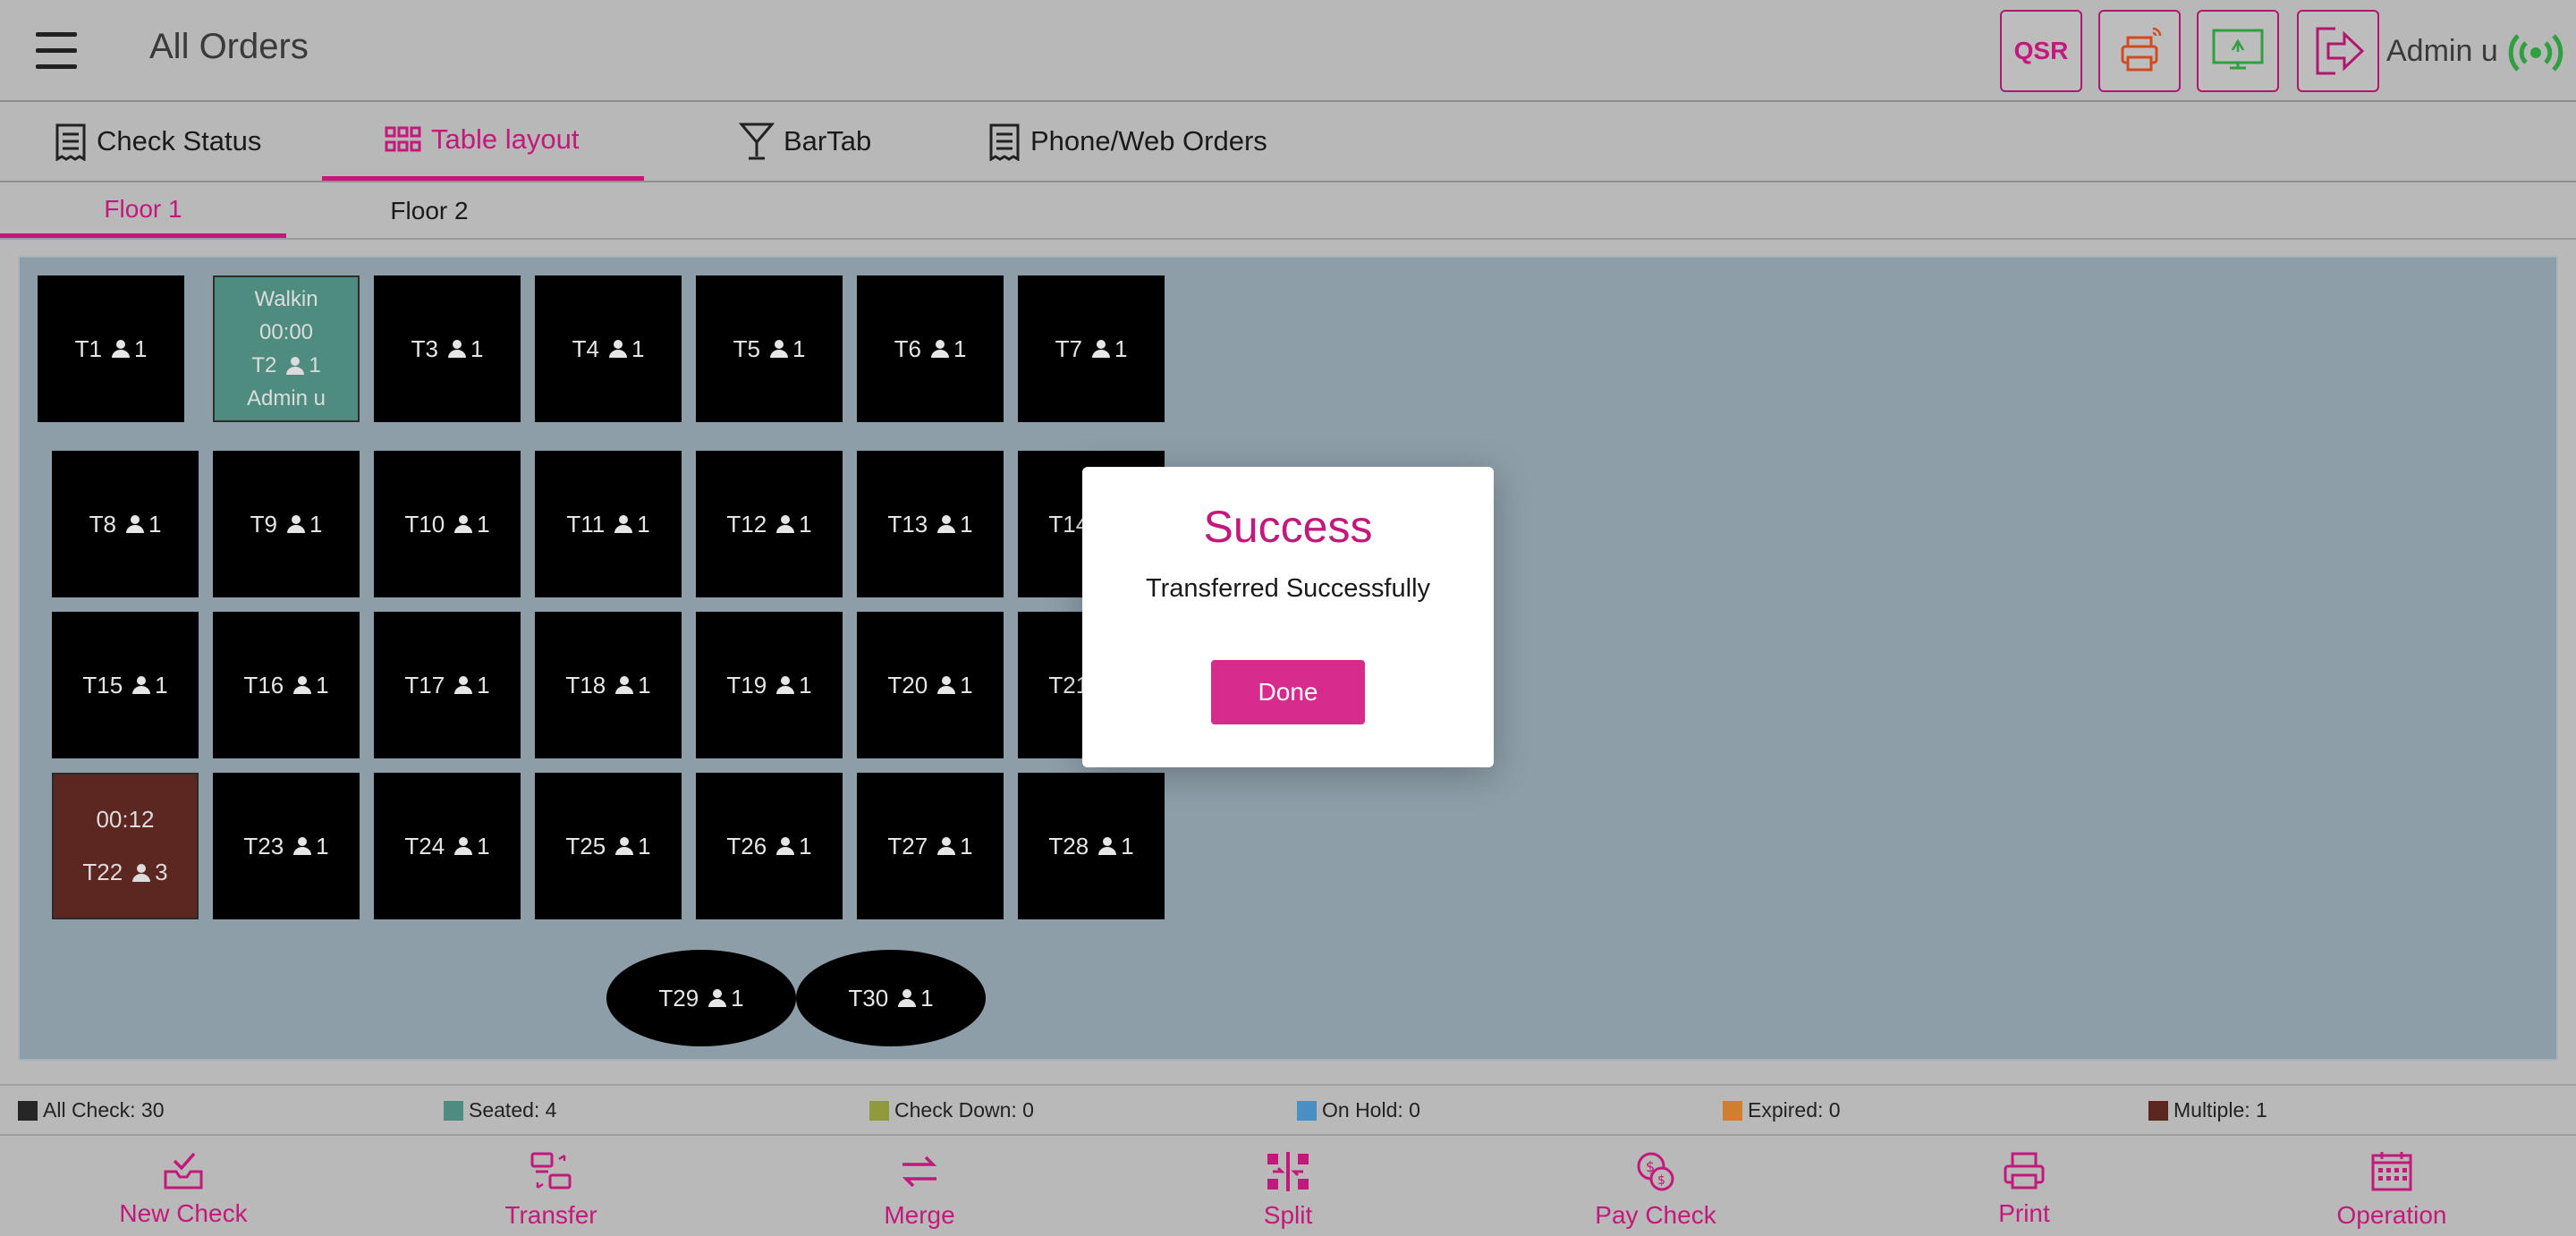  Describe the element at coordinates (1288, 692) in the screenshot. I see `done-button: Done` at that location.